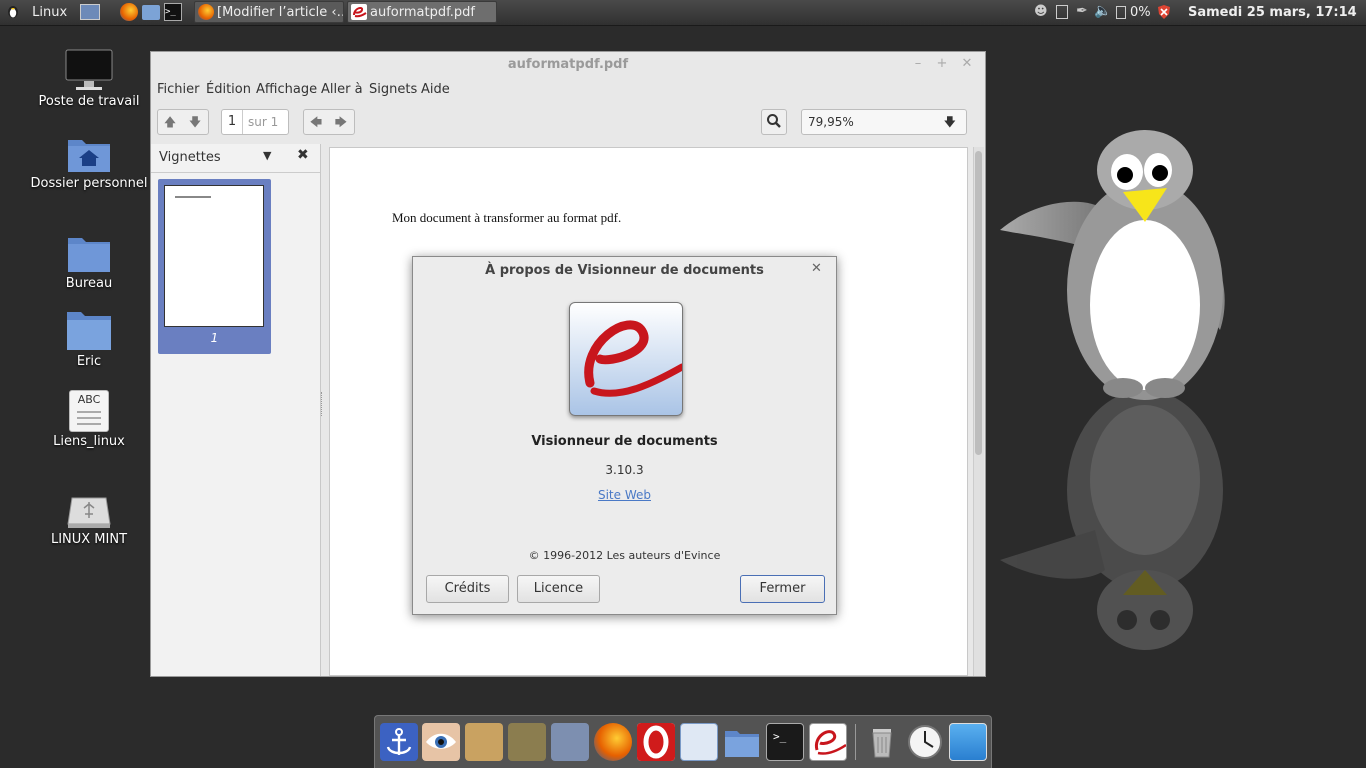  I want to click on desktop-icon-dossier-personnel: Dossier personnel, so click(89, 162).